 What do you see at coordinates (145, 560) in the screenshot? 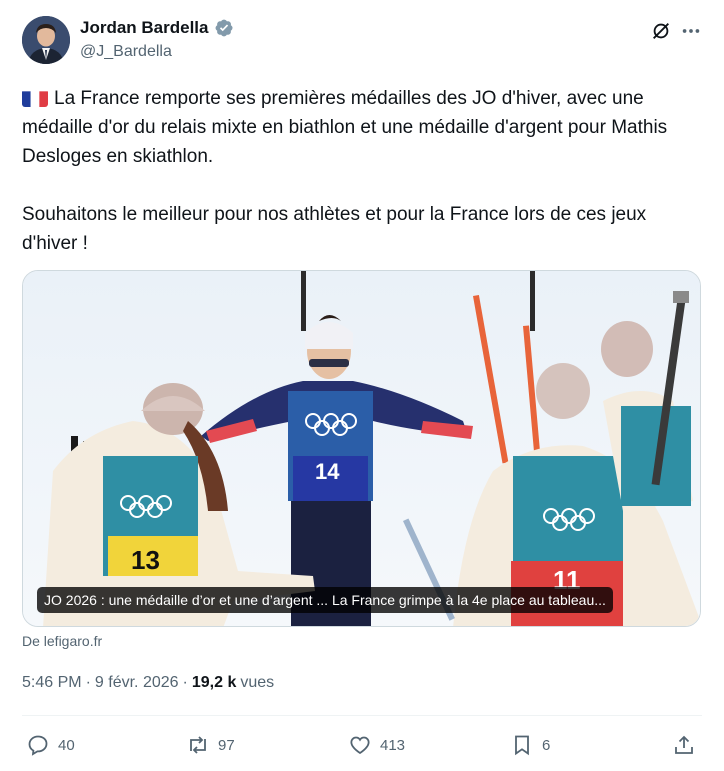
I see `bib-left: 13` at bounding box center [145, 560].